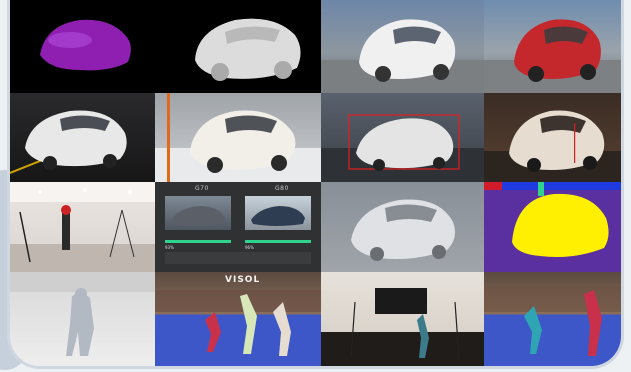 The height and width of the screenshot is (372, 631). Describe the element at coordinates (249, 247) in the screenshot. I see `compare-right-pct: 96%` at that location.